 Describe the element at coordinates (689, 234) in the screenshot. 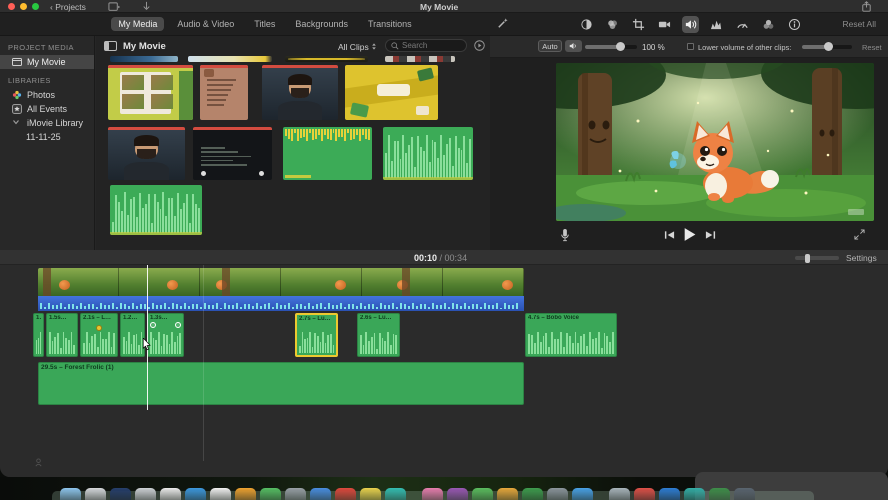

I see `play-button` at that location.